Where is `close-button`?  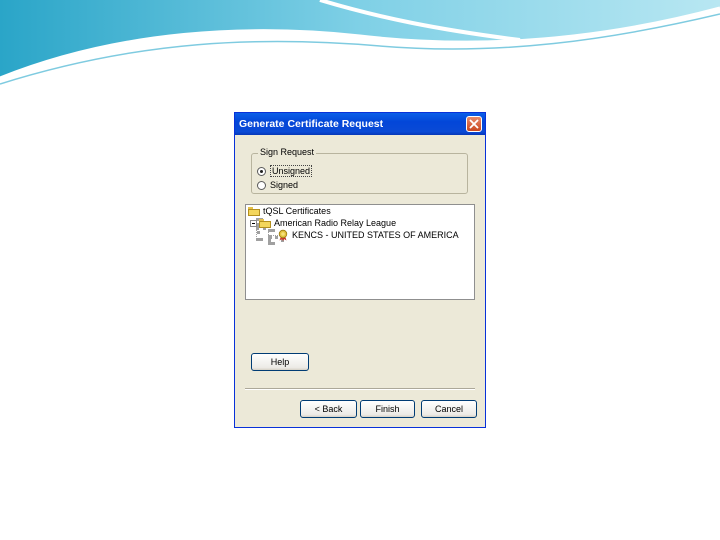 close-button is located at coordinates (474, 124).